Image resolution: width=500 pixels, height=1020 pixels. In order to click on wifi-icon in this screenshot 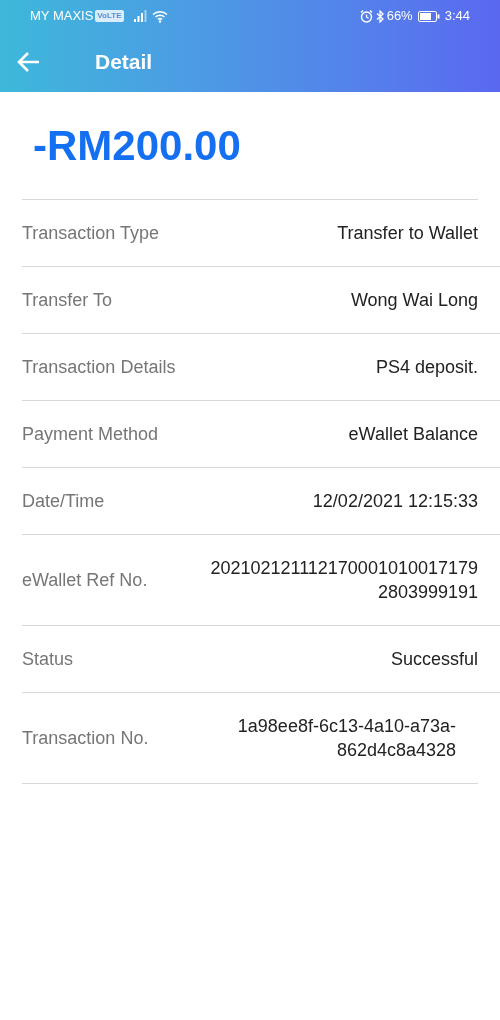, I will do `click(159, 16)`.